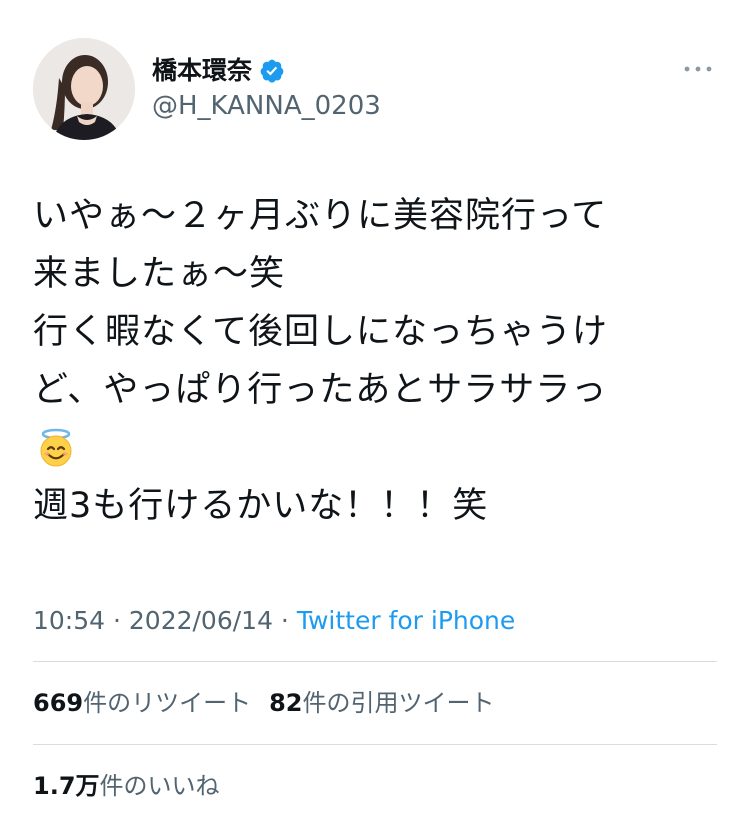 The width and height of the screenshot is (739, 822). Describe the element at coordinates (159, 786) in the screenshot. I see `likes-label: 件のいいね` at that location.